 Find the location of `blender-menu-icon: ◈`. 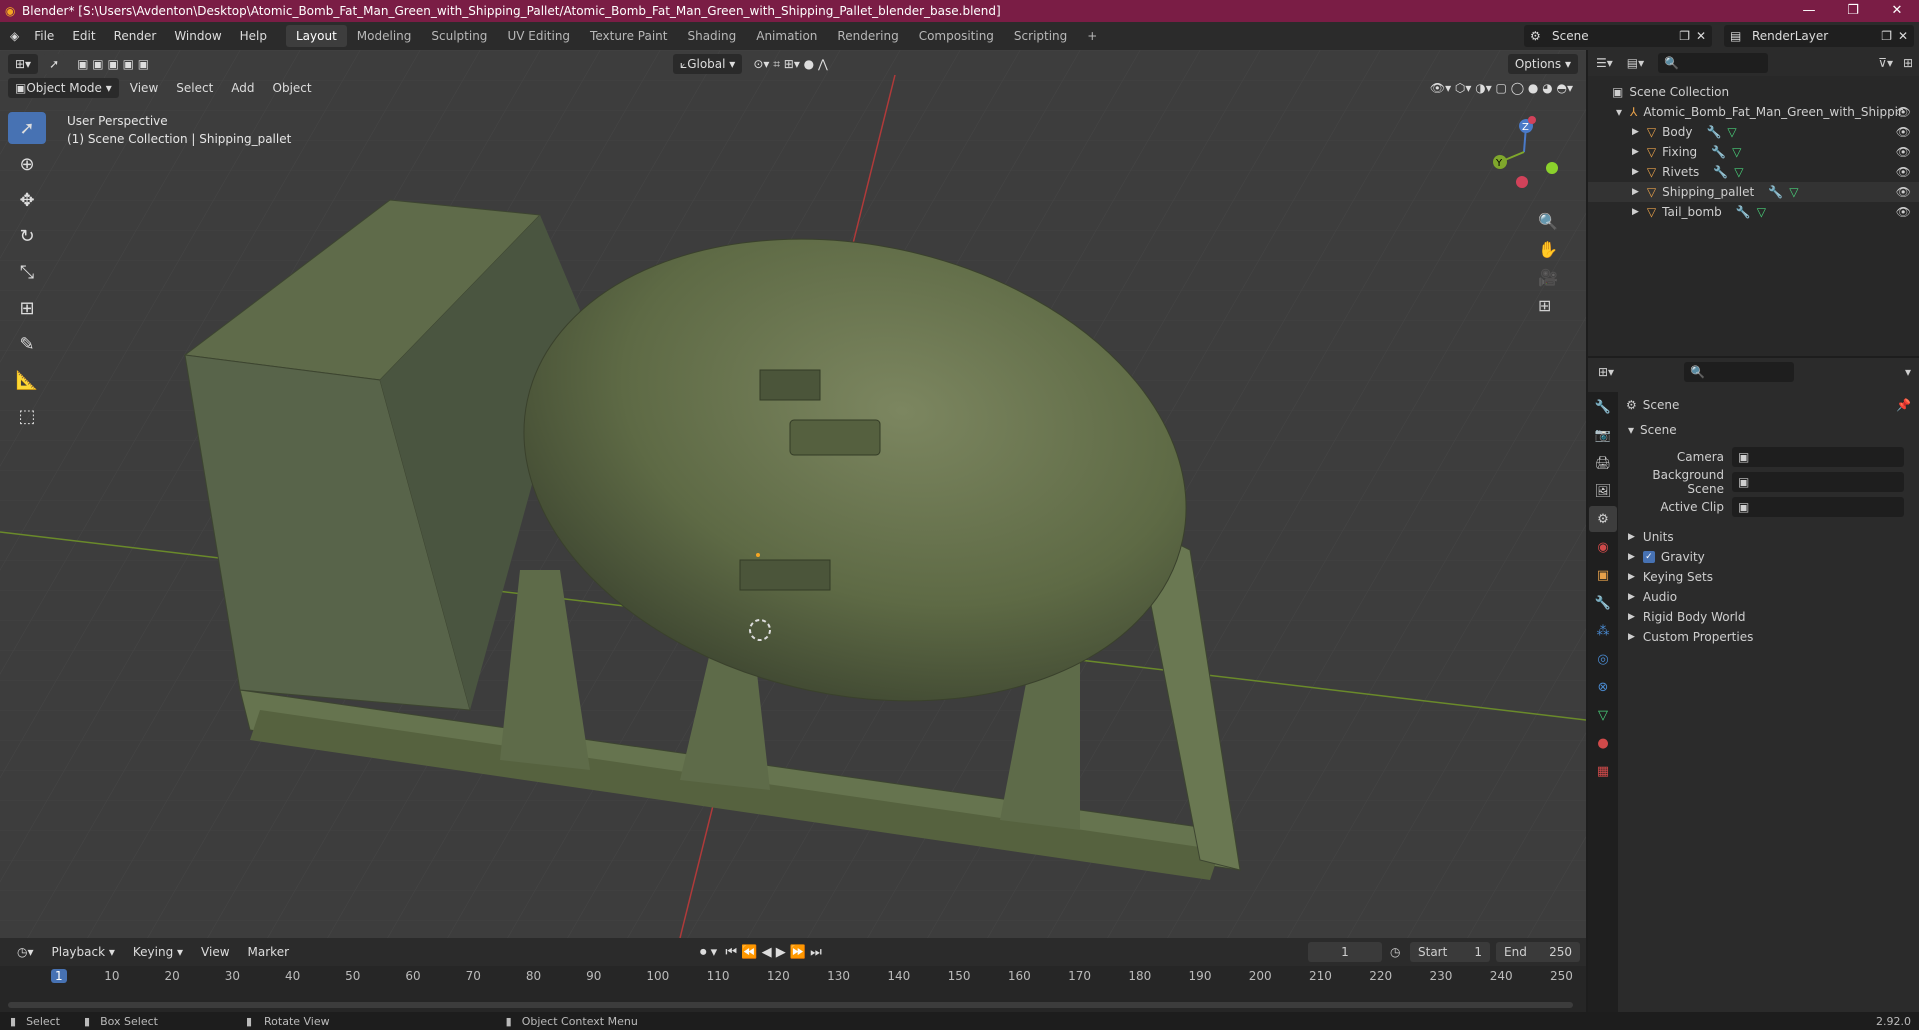

blender-menu-icon: ◈ is located at coordinates (14, 36).